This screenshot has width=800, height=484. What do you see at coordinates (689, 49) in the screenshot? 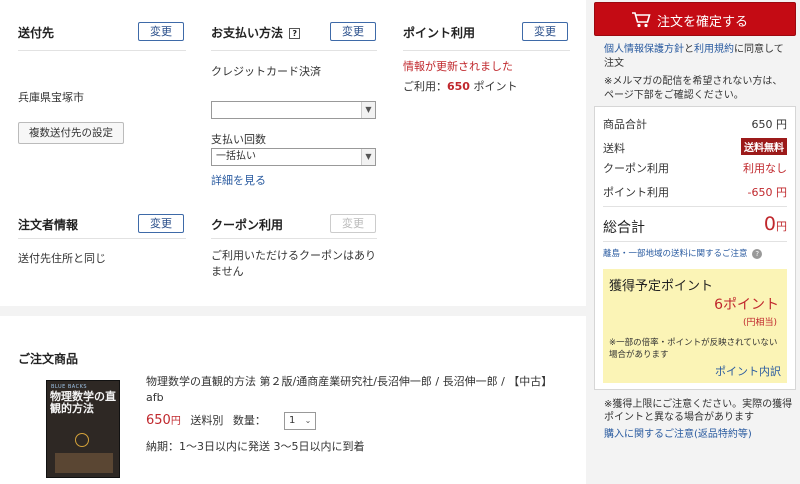
I see `agree-and: と` at bounding box center [689, 49].